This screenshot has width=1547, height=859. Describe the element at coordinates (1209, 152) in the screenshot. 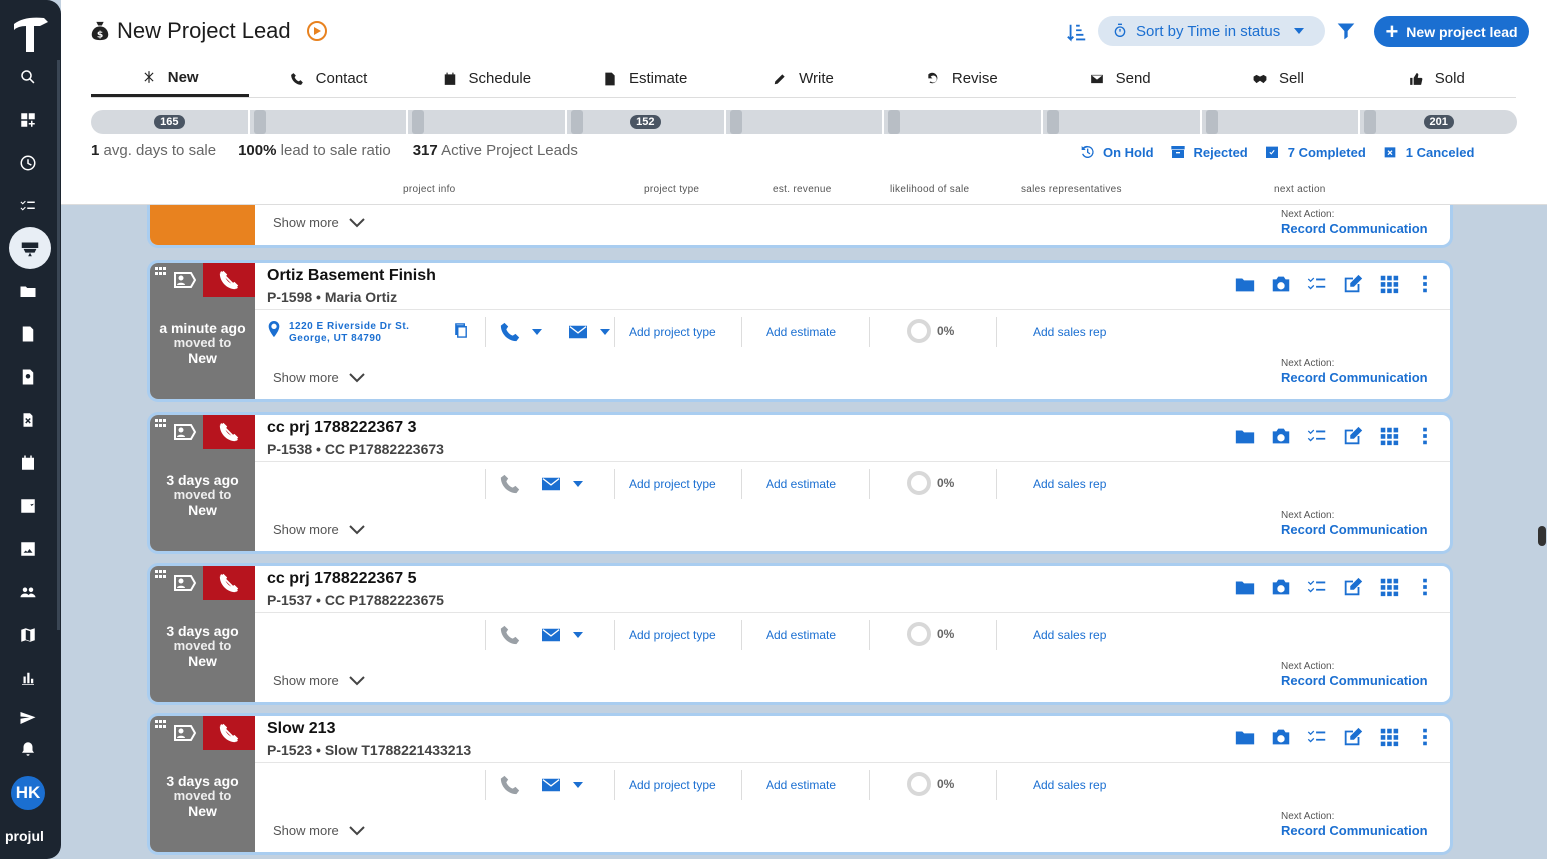

I see `rejected-link: Rejected` at that location.